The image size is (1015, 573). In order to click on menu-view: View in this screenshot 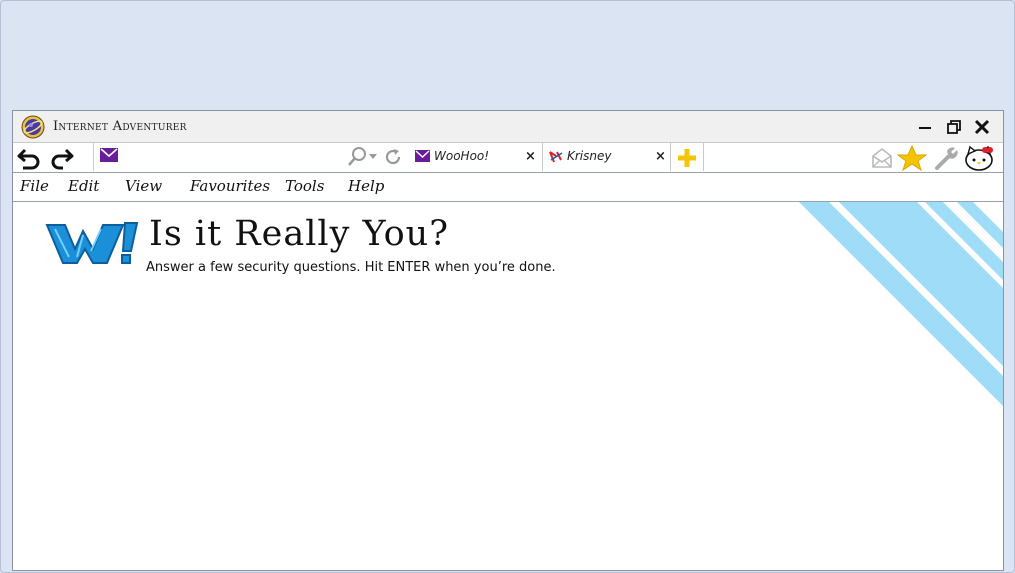, I will do `click(143, 186)`.